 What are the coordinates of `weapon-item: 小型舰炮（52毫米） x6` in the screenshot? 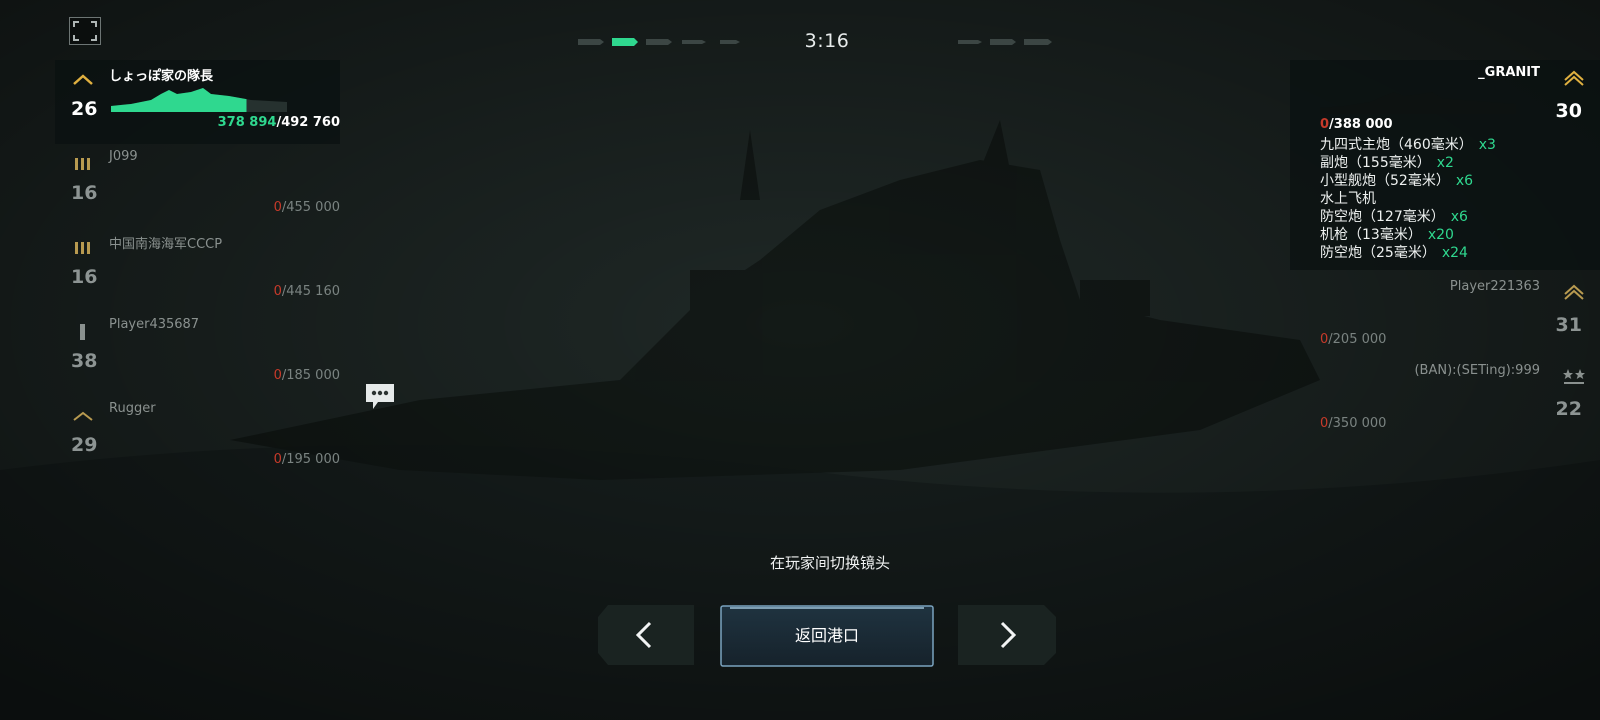 It's located at (1397, 181).